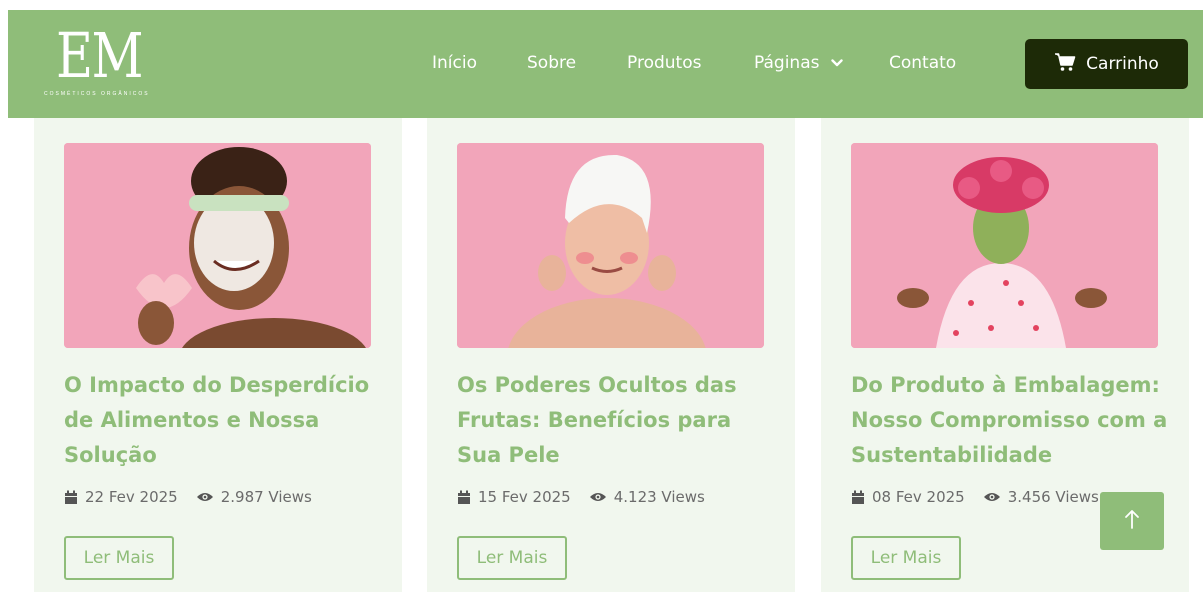 The width and height of the screenshot is (1203, 592). Describe the element at coordinates (551, 63) in the screenshot. I see `nav-item-sobre: Sobre` at that location.